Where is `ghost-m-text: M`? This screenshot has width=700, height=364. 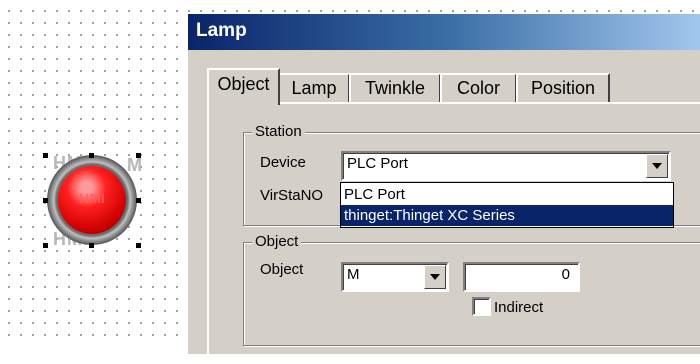
ghost-m-text: M is located at coordinates (135, 165).